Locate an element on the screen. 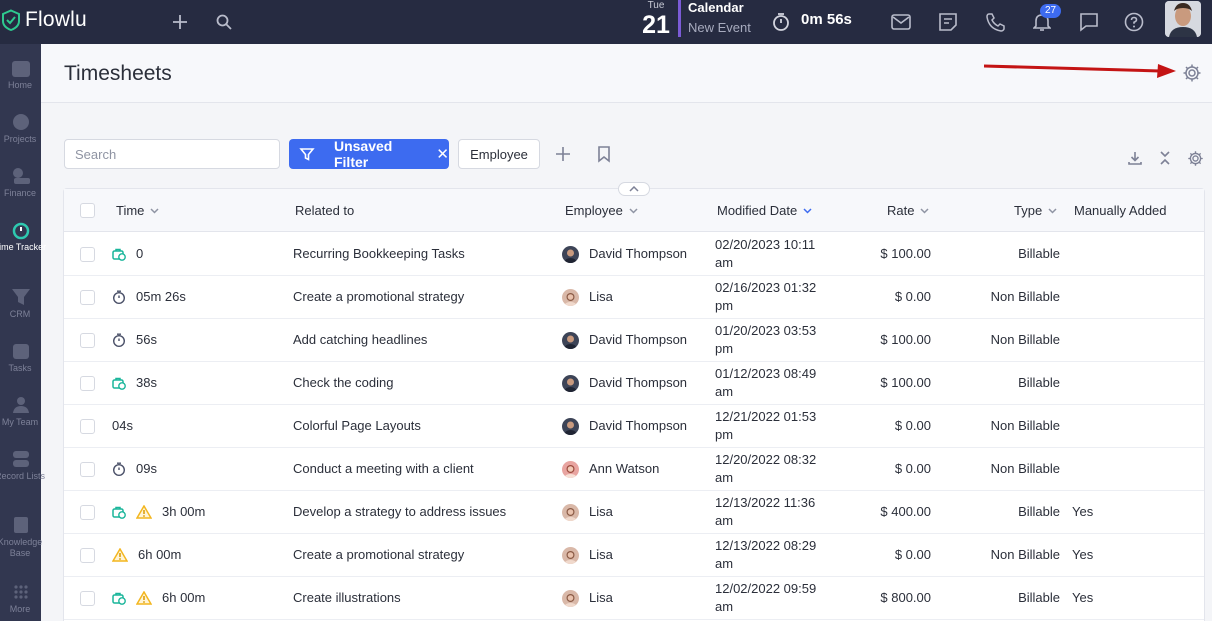 The height and width of the screenshot is (621, 1212). logo-check-icon is located at coordinates (10, 20).